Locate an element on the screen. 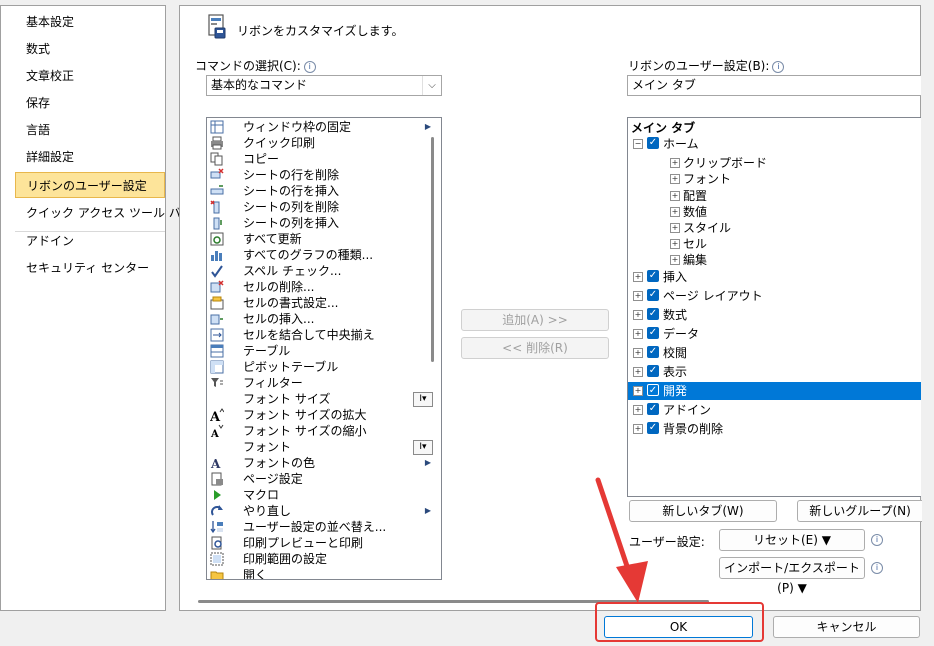 The image size is (934, 646). tree-tab-item: − ✓ ホーム is located at coordinates (774, 144).